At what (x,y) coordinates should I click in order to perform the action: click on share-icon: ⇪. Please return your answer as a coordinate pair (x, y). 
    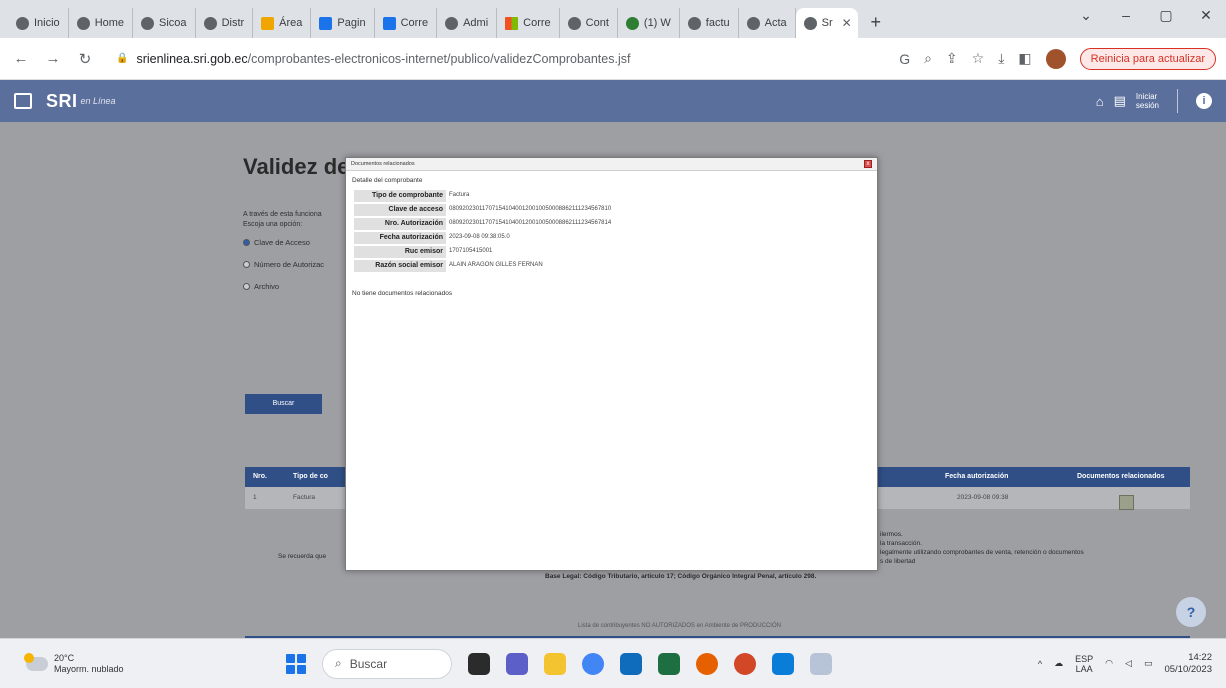
    Looking at the image, I should click on (952, 58).